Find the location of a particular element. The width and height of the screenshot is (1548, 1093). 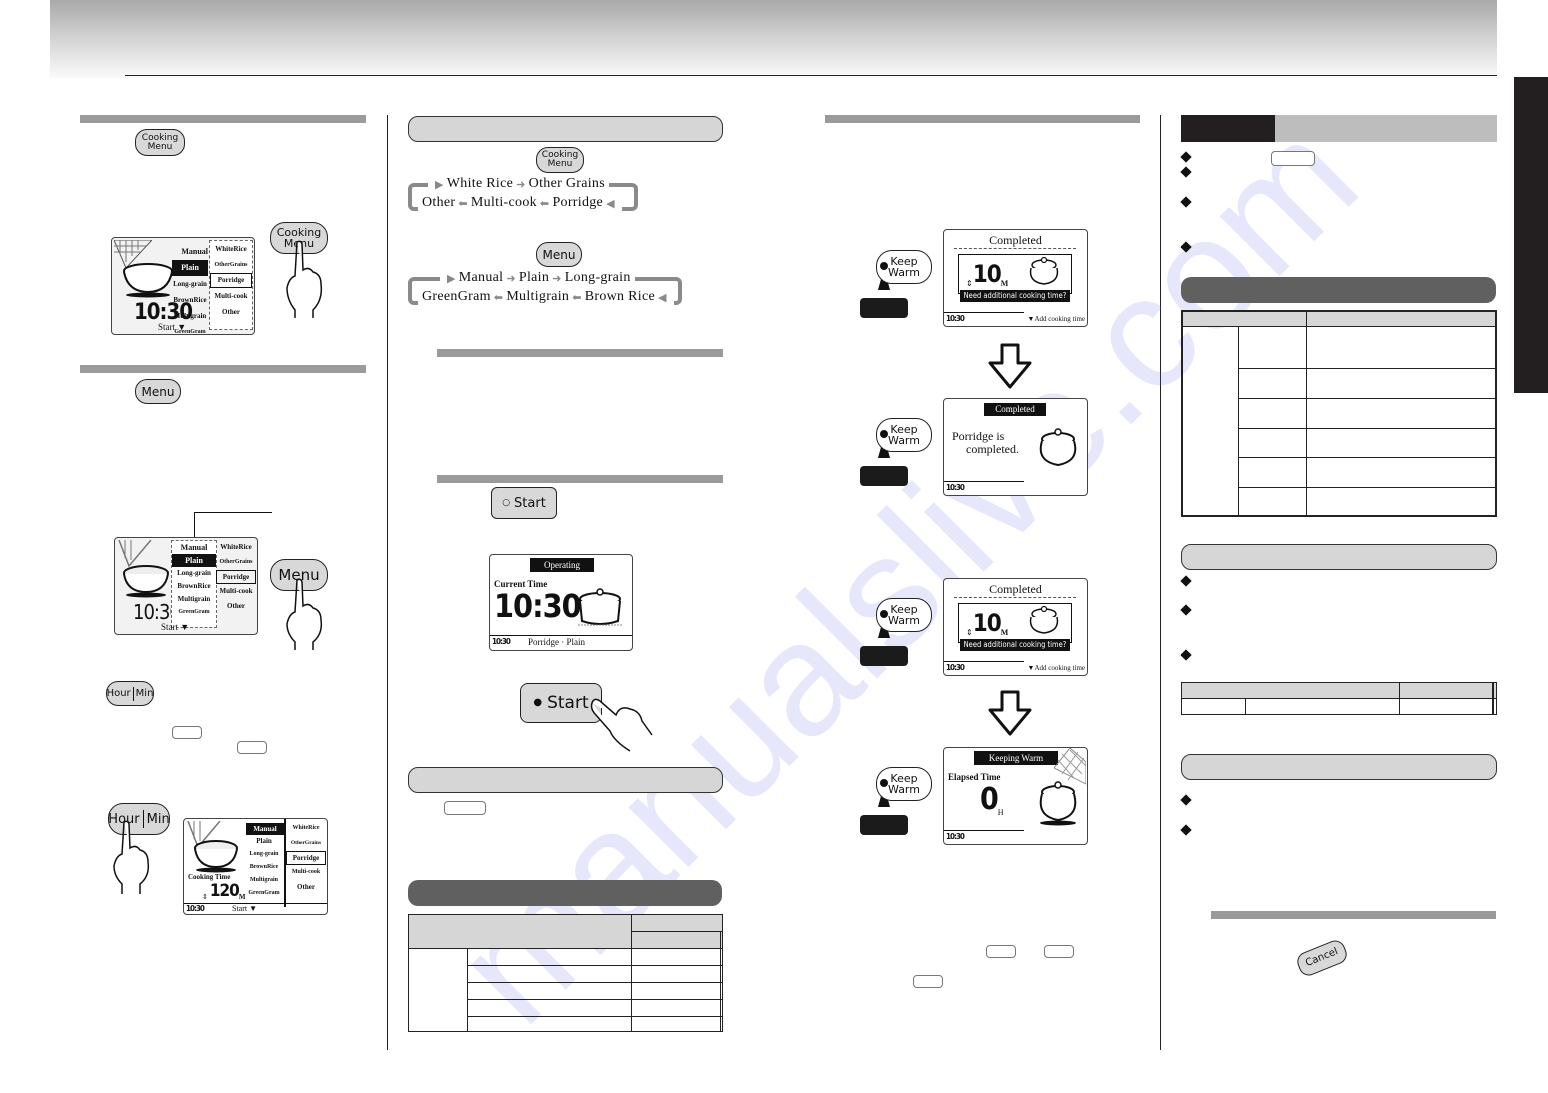

keep-warm-indicator: Keep Warm is located at coordinates (896, 633).